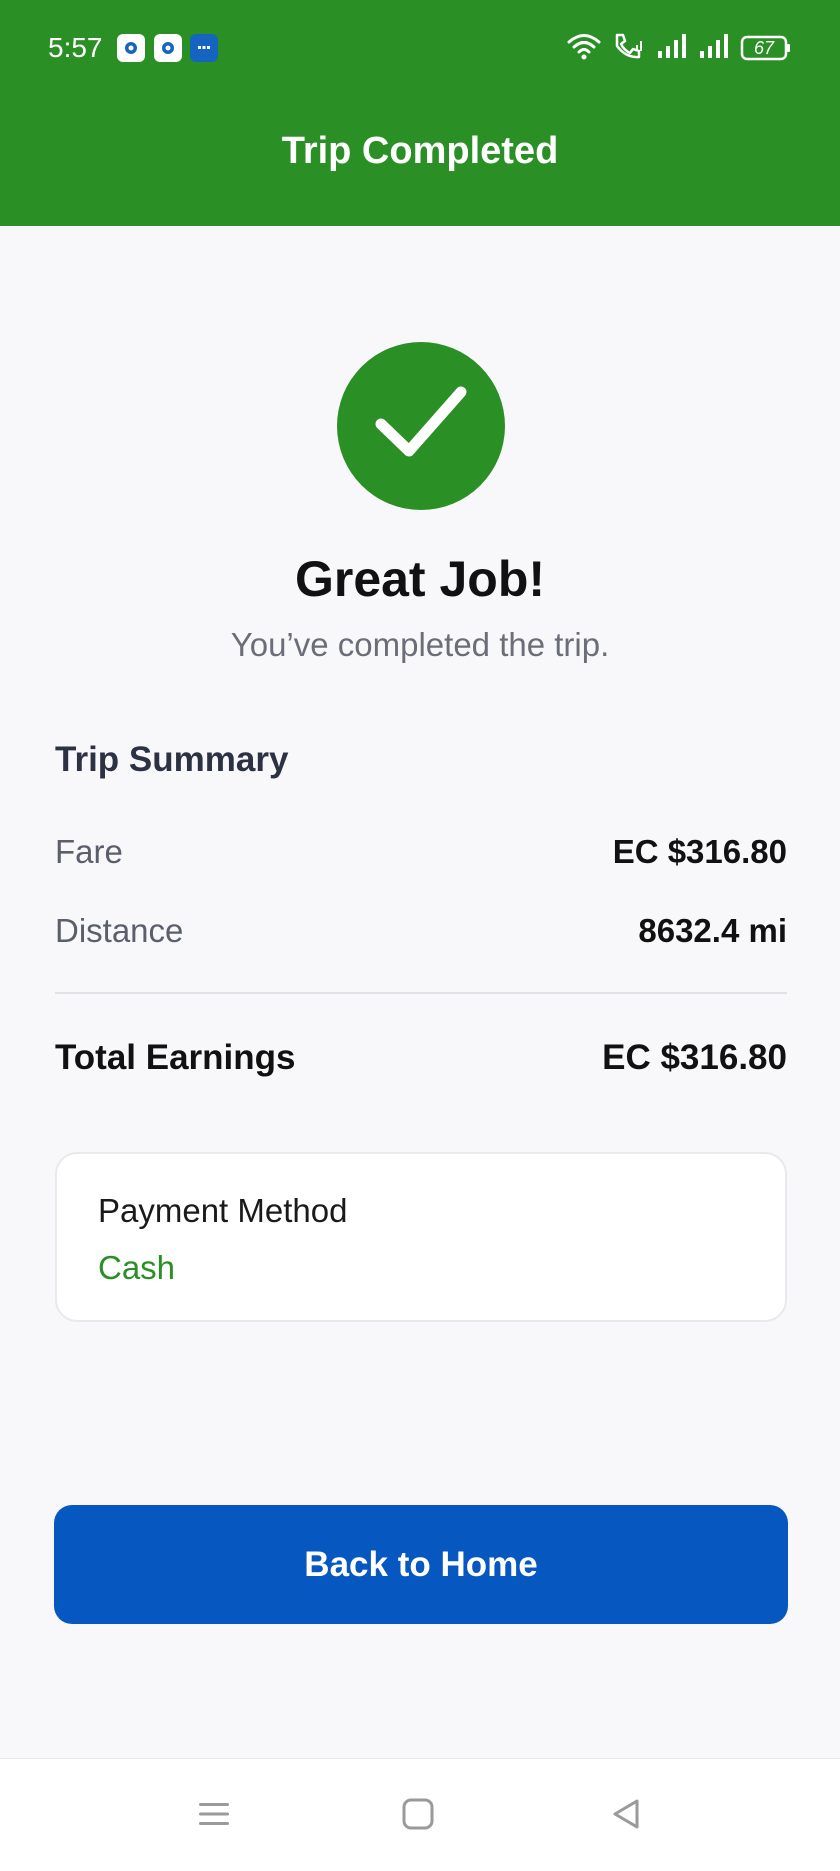 The width and height of the screenshot is (840, 1871). I want to click on distance-label: Distance, so click(119, 930).